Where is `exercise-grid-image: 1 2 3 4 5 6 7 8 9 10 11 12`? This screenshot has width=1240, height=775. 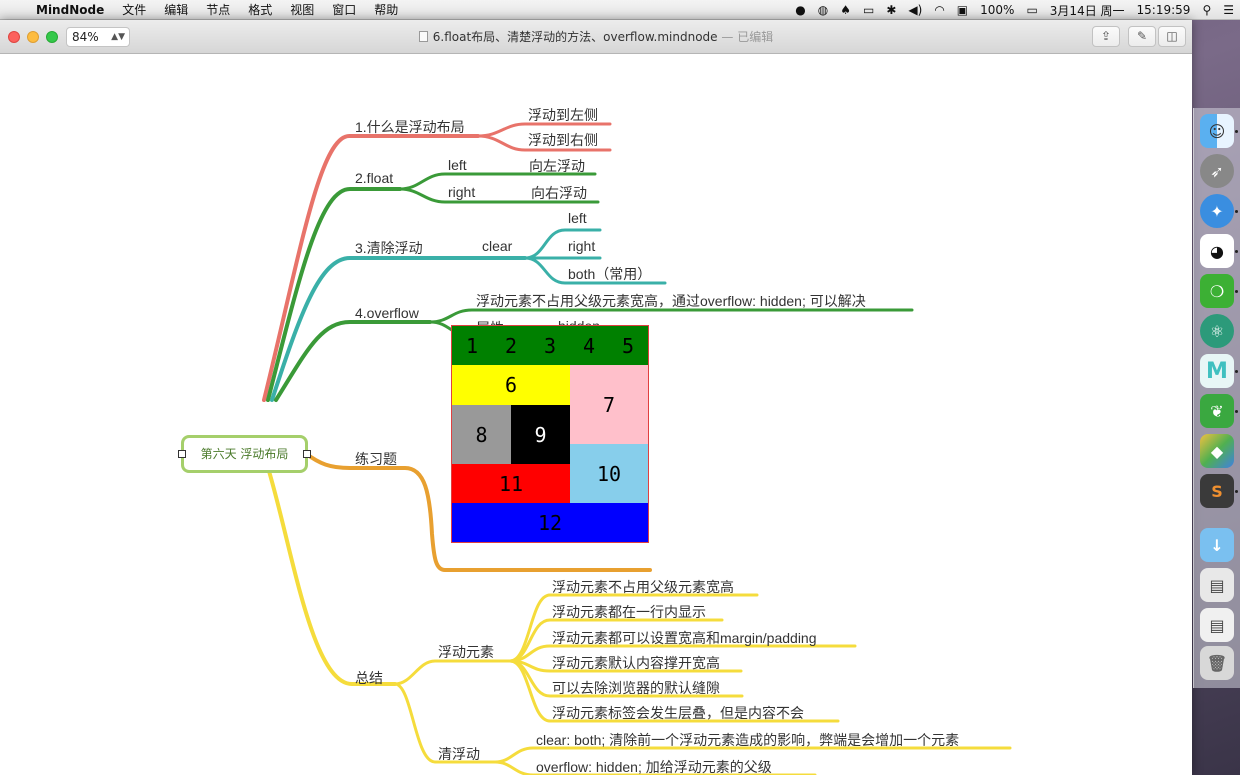
exercise-grid-image: 1 2 3 4 5 6 7 8 9 10 11 12 is located at coordinates (550, 434).